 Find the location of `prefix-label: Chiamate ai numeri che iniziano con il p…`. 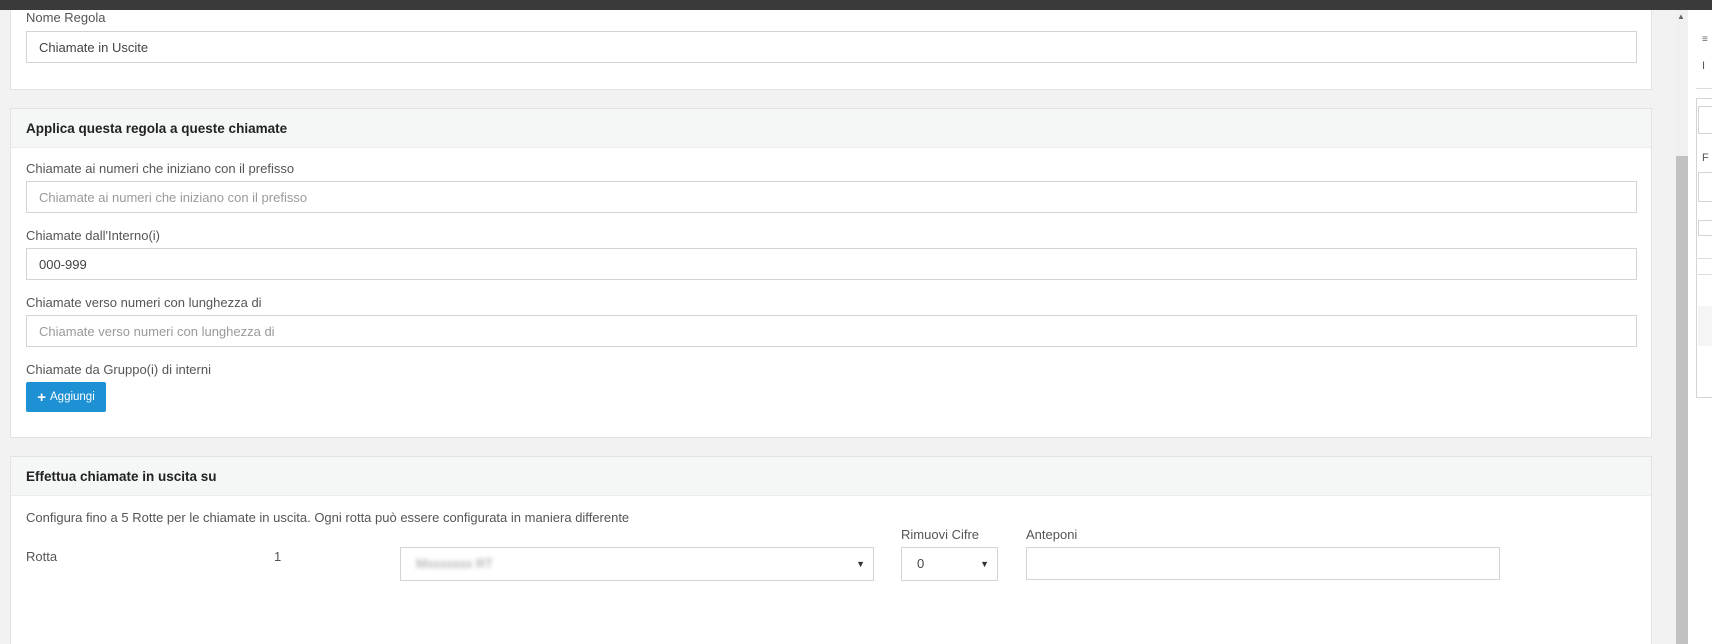

prefix-label: Chiamate ai numeri che iniziano con il p… is located at coordinates (160, 168).